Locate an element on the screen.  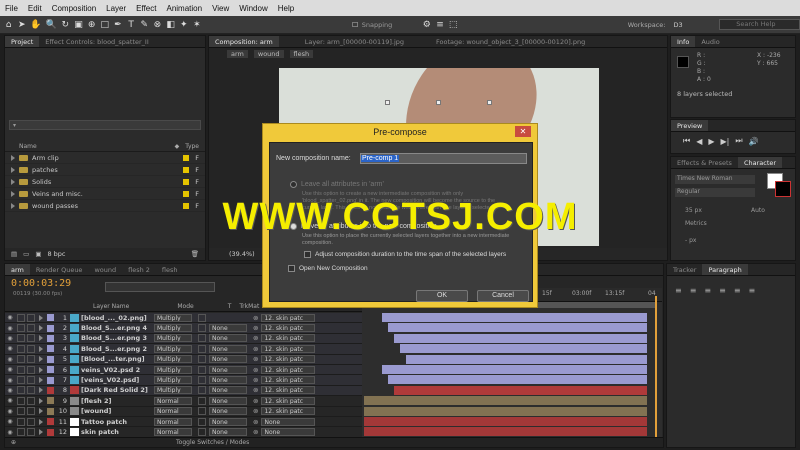
close-icon: ✕ is located at coordinates (523, 131).